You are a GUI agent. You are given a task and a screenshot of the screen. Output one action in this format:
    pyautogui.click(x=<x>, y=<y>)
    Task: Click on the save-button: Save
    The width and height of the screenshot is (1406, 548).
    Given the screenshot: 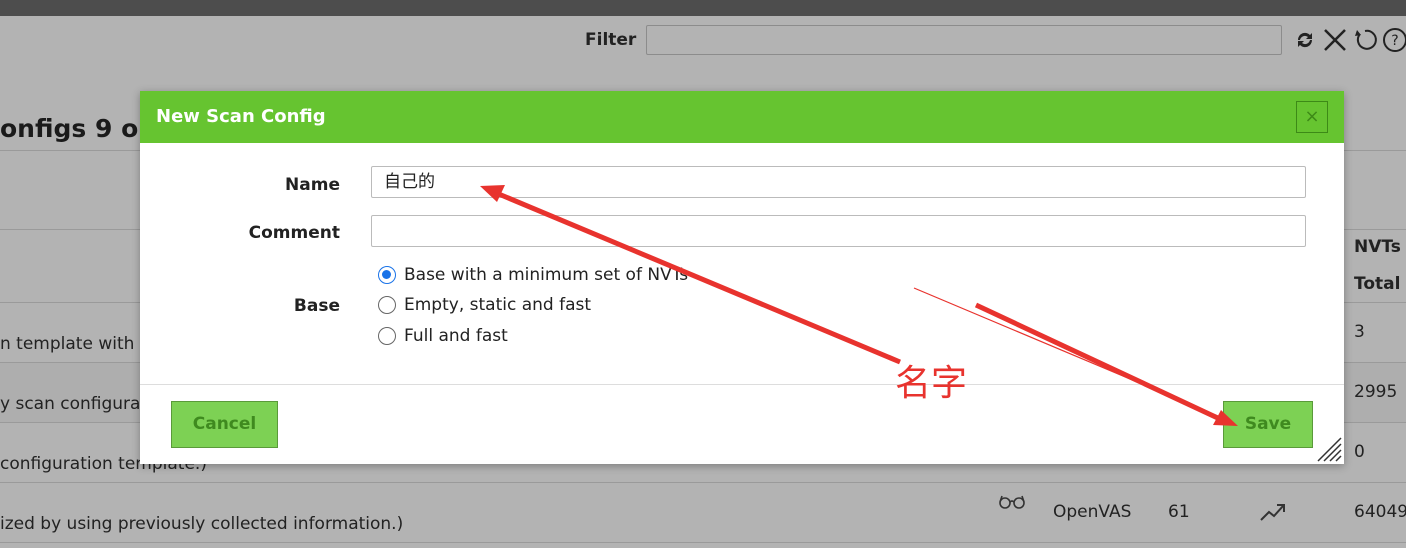 What is the action you would take?
    pyautogui.click(x=1268, y=424)
    